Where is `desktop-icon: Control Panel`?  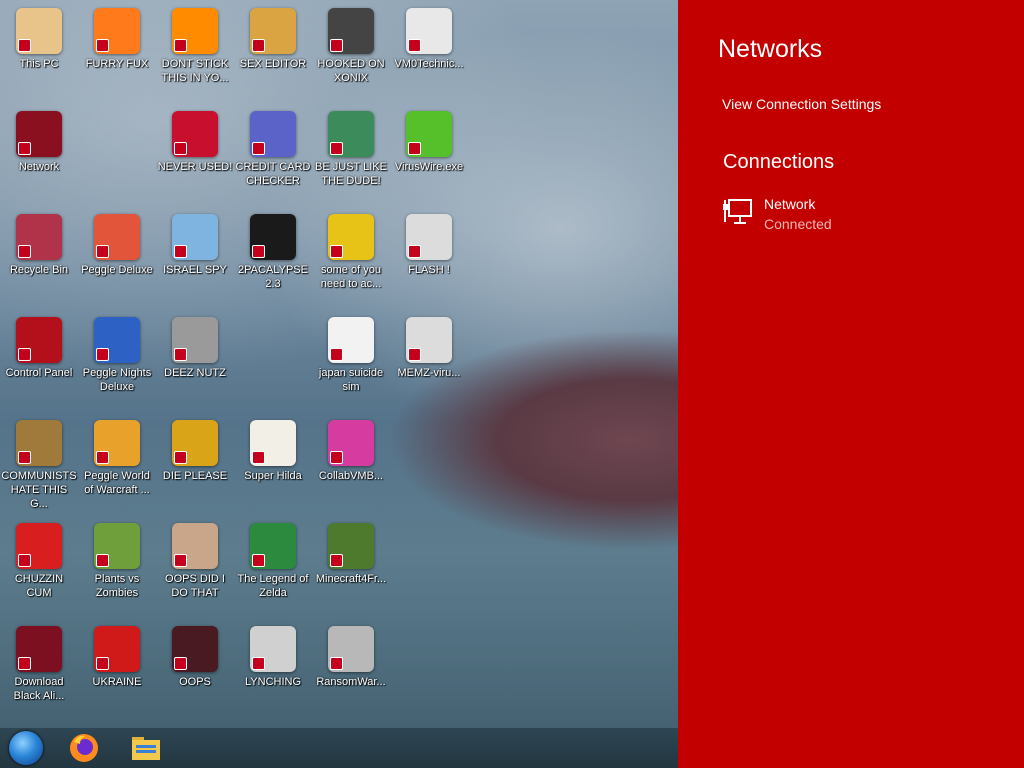 desktop-icon: Control Panel is located at coordinates (39, 345).